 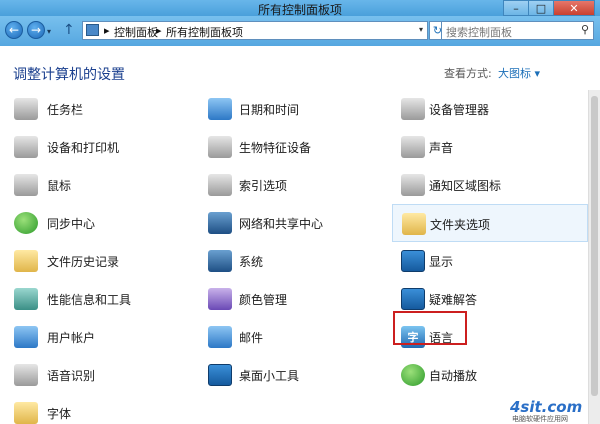 I want to click on item-label: 网络和共享中心, so click(x=281, y=224).